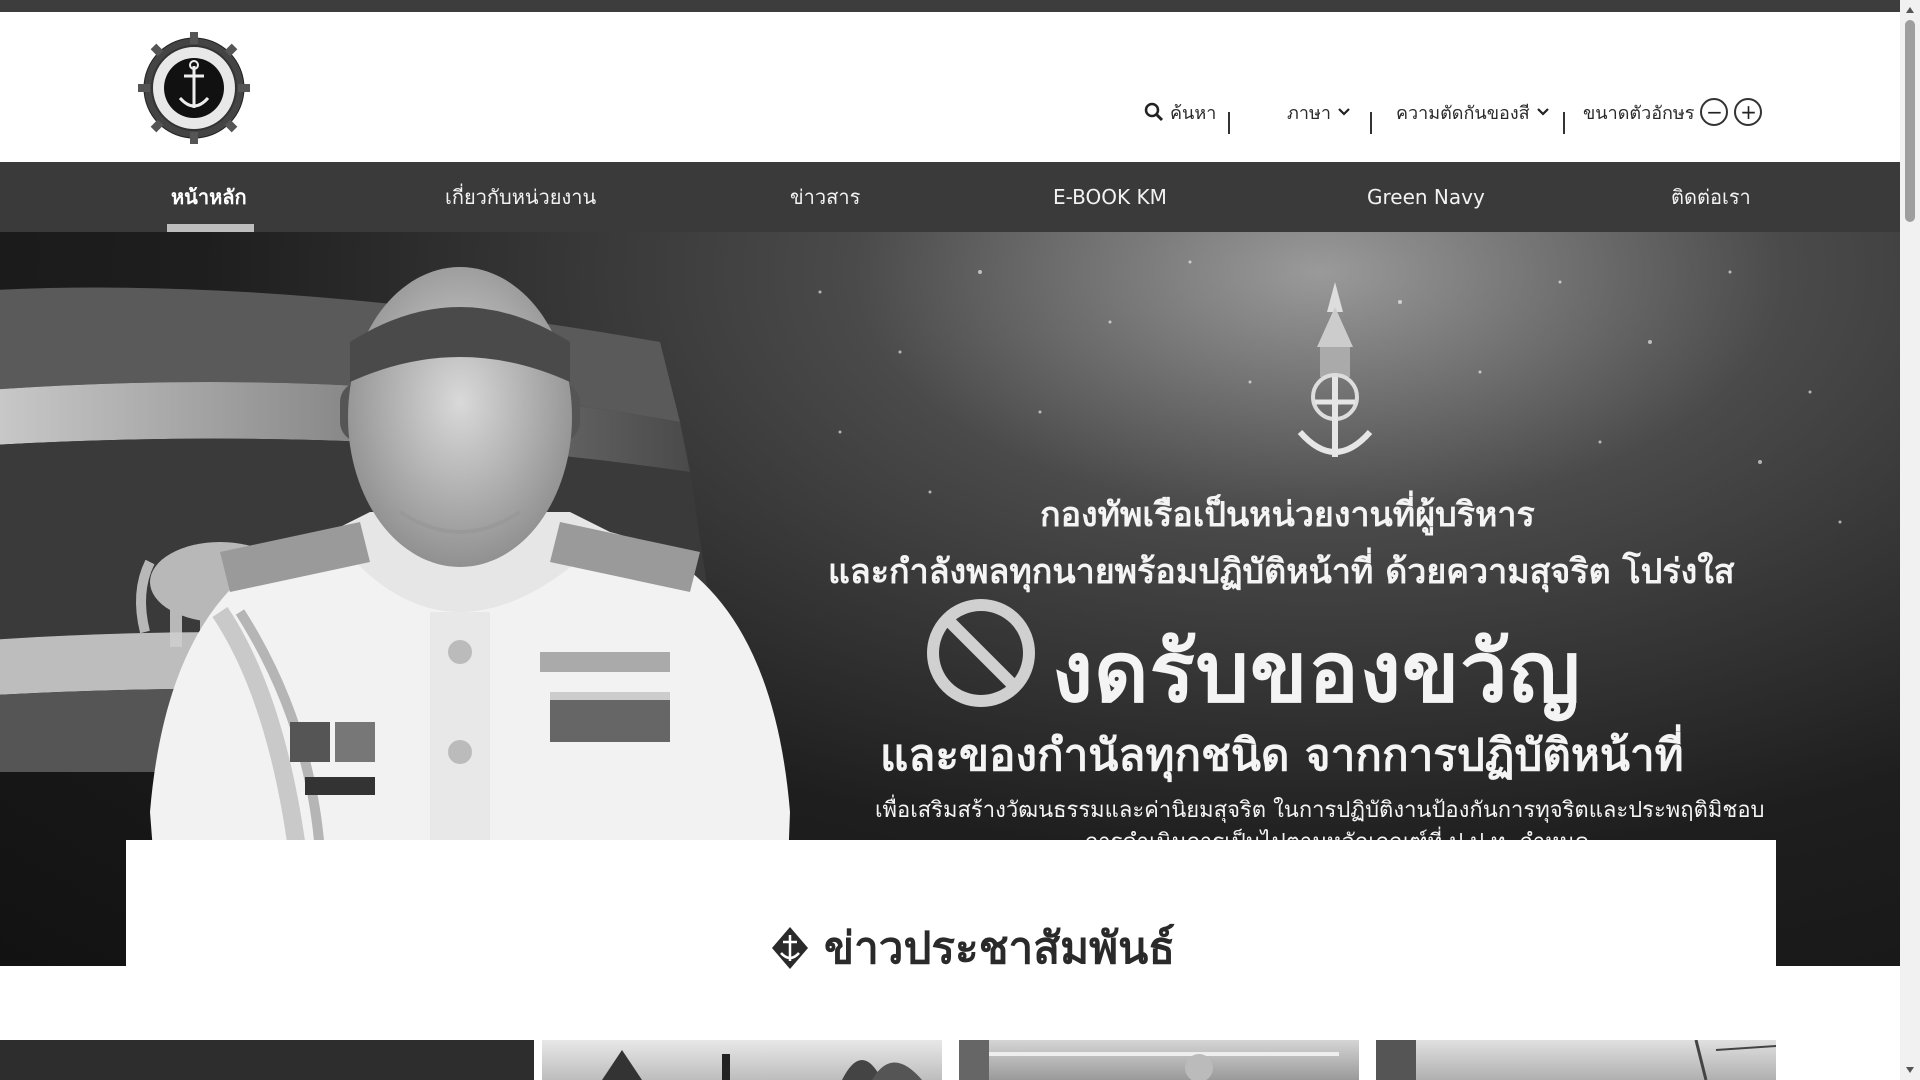 The width and height of the screenshot is (1920, 1080). What do you see at coordinates (1711, 197) in the screenshot?
I see `nav-item-contact: ติดต่อเรา` at bounding box center [1711, 197].